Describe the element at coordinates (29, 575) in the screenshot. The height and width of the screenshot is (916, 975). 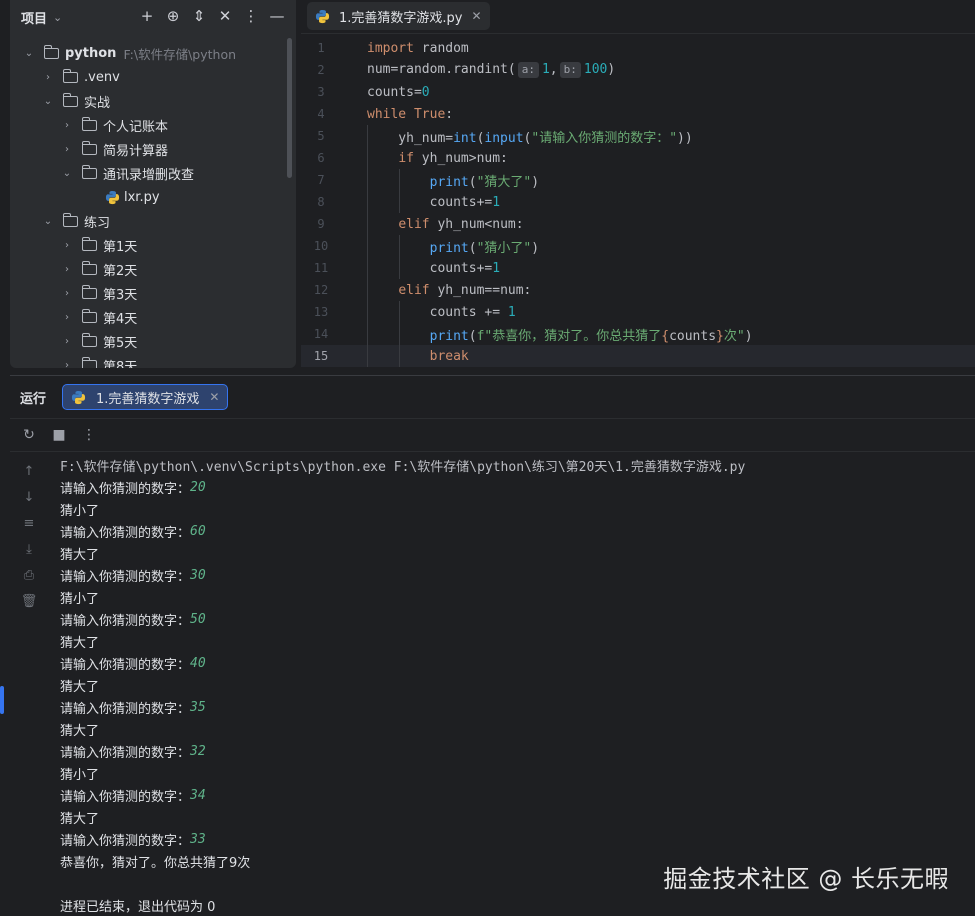
I see `print-icon: ⎙` at that location.